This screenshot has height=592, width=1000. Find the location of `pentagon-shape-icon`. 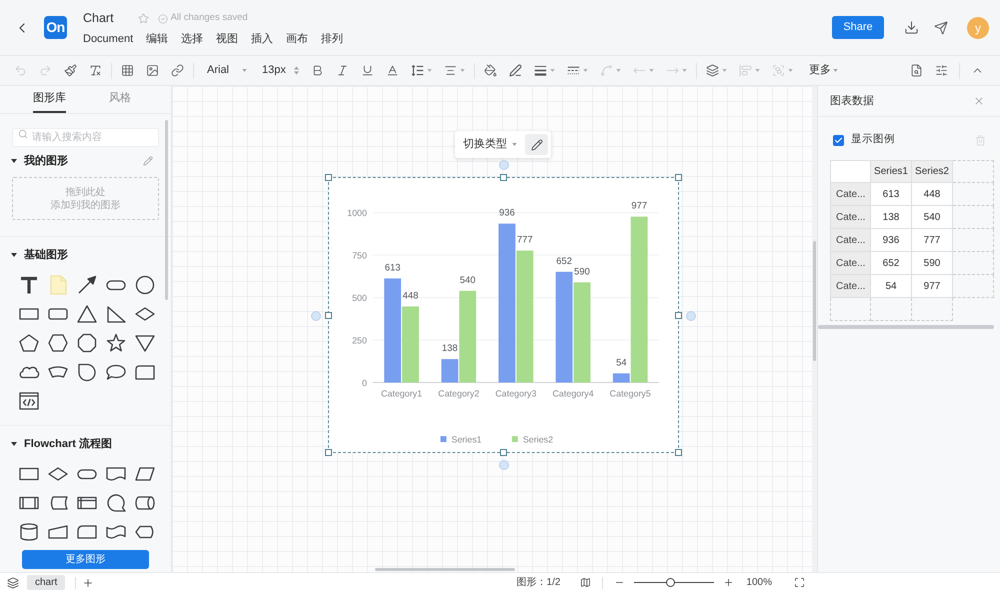

pentagon-shape-icon is located at coordinates (29, 342).